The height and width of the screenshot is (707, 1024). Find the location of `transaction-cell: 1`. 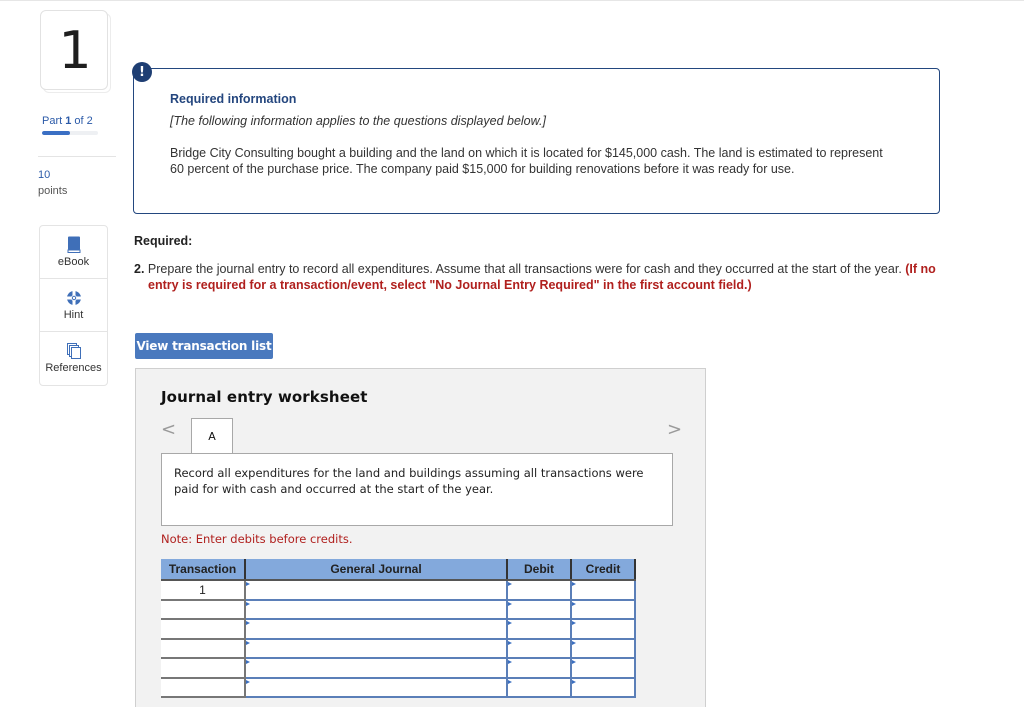

transaction-cell: 1 is located at coordinates (203, 590).